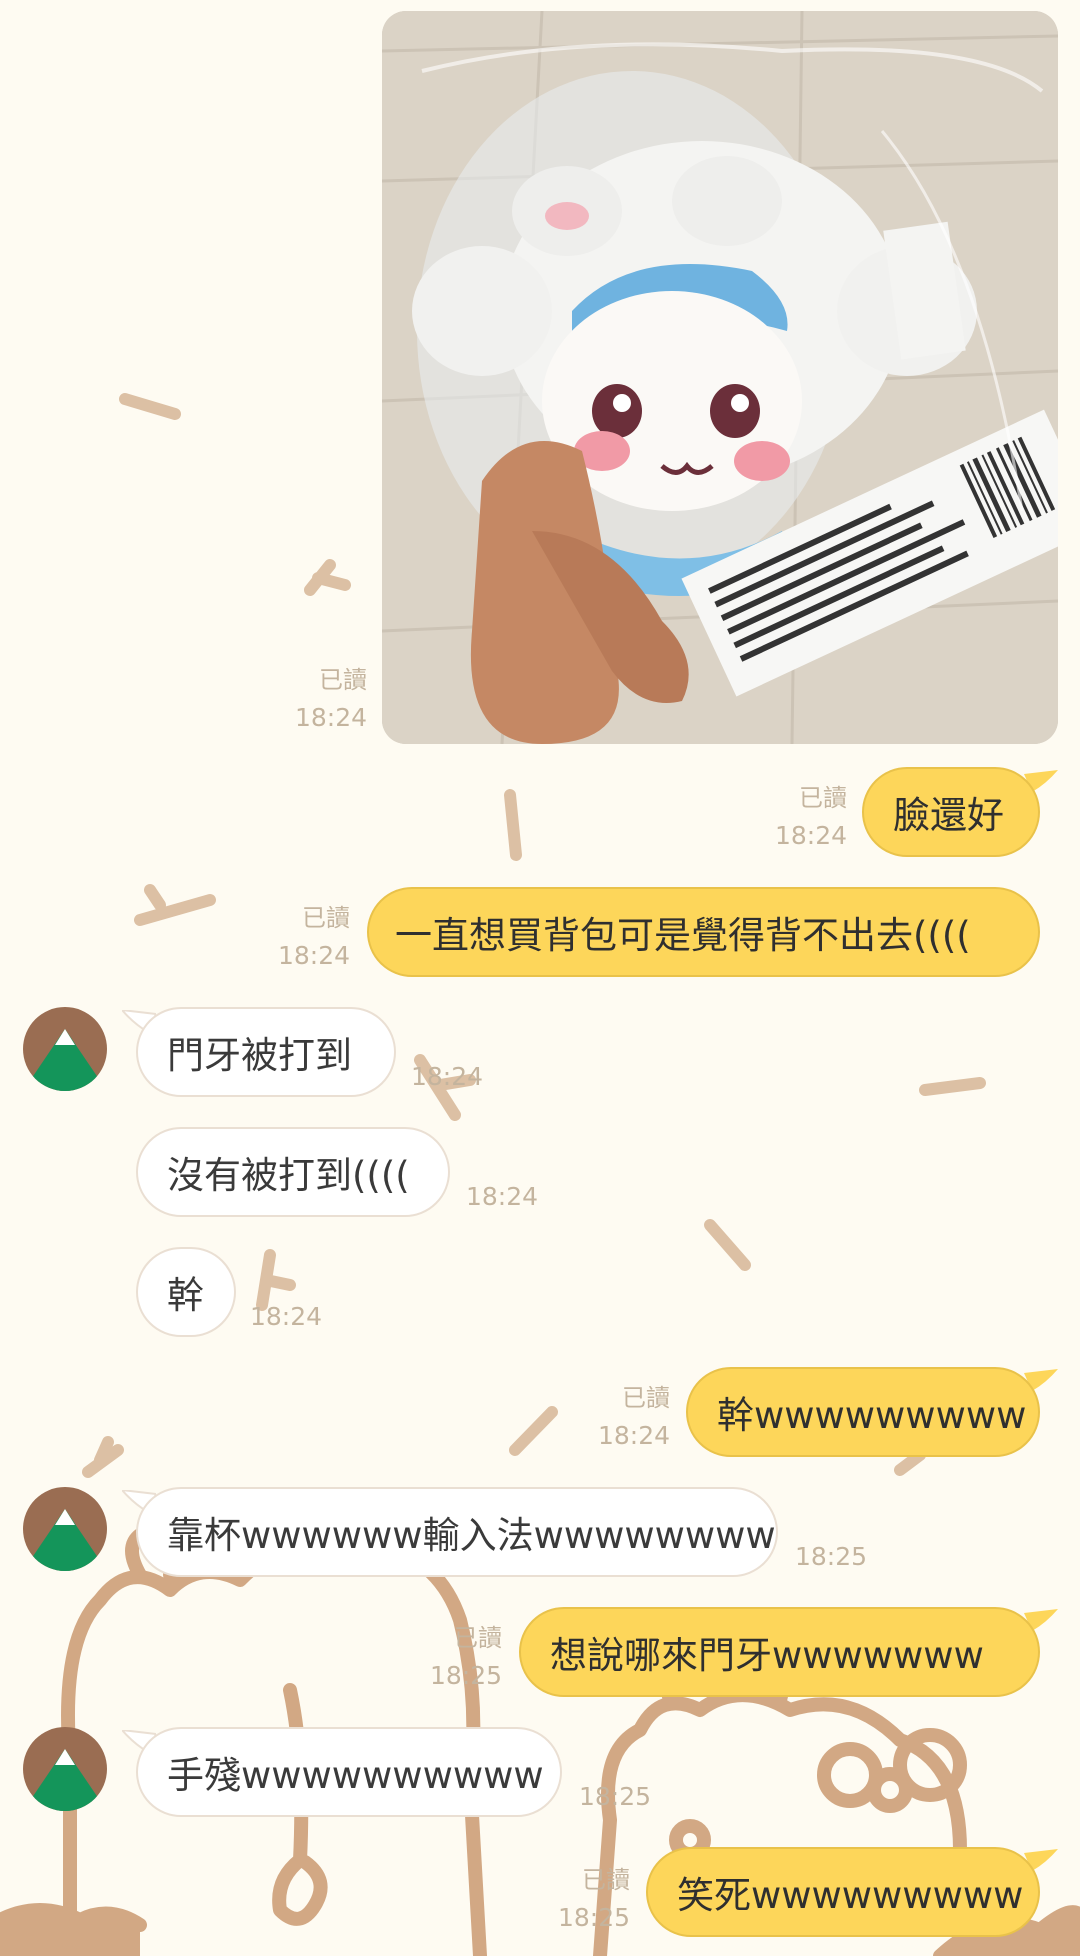 This screenshot has width=1080, height=1956. Describe the element at coordinates (259, 1055) in the screenshot. I see `message-text: 門牙被打到` at that location.